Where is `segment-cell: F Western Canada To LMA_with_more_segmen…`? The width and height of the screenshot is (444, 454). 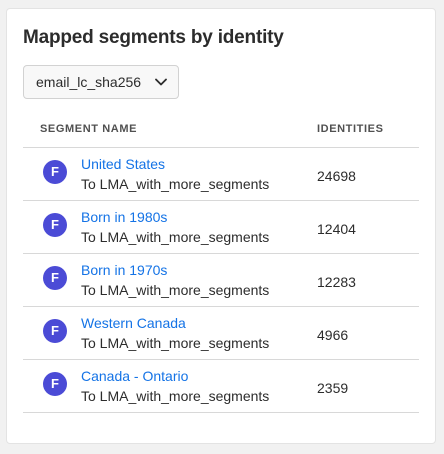
segment-cell: F Western Canada To LMA_with_more_segmen… is located at coordinates (170, 333).